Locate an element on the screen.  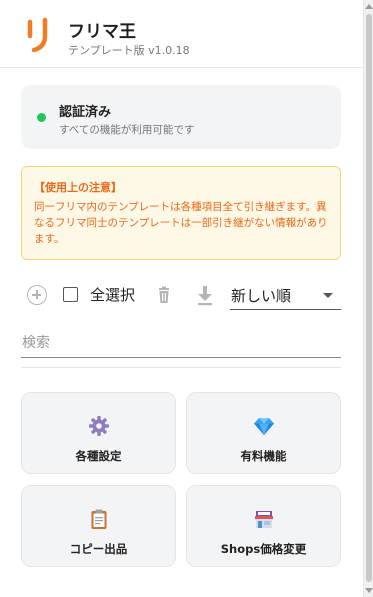
shop-icon is located at coordinates (264, 519).